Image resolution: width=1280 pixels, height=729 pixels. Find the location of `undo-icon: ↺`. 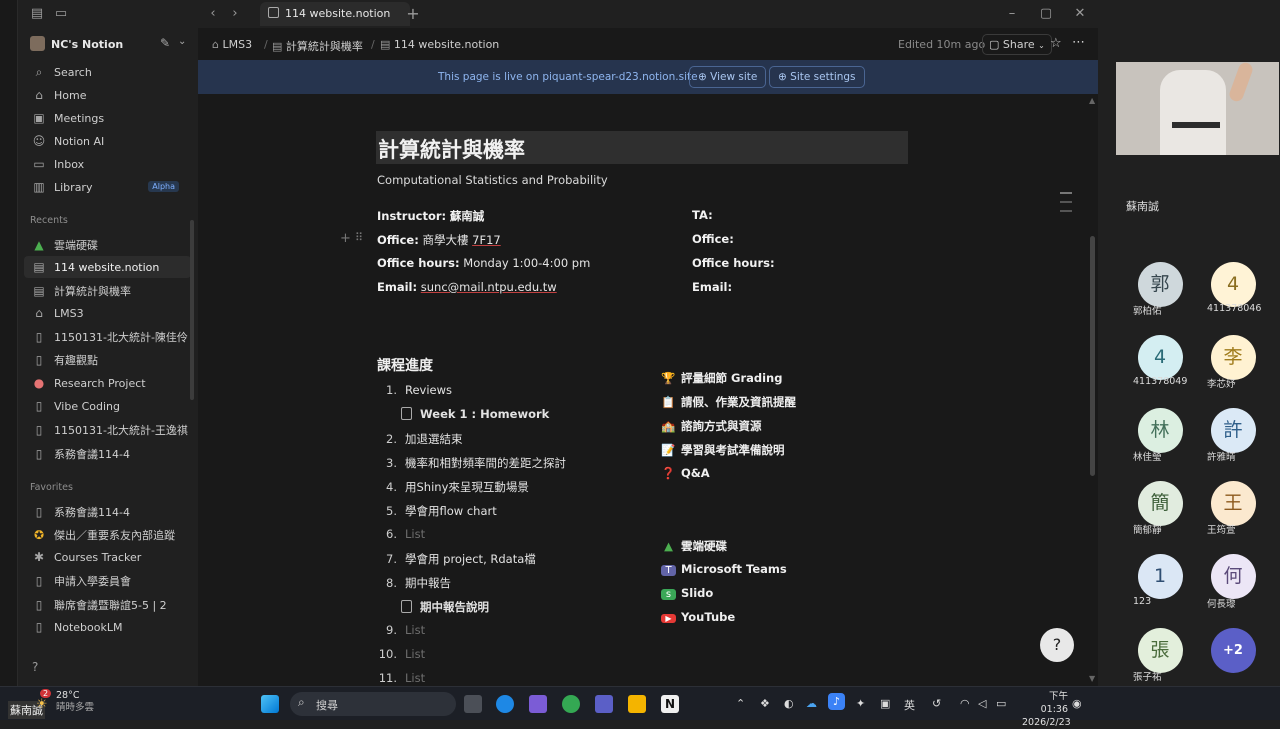

undo-icon: ↺ is located at coordinates (936, 703).